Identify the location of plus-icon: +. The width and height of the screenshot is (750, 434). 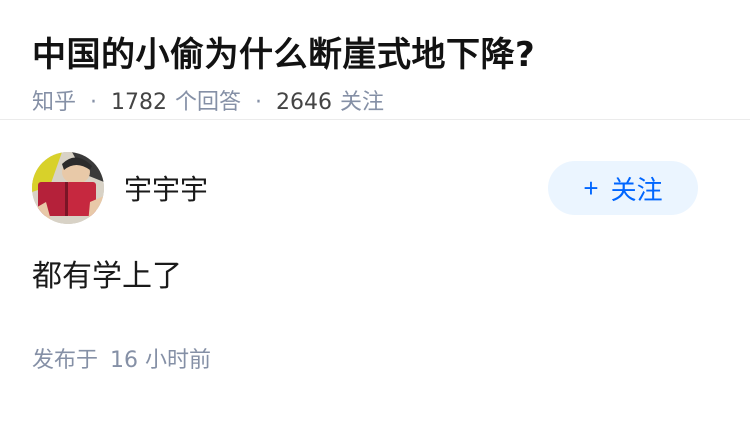
(591, 187).